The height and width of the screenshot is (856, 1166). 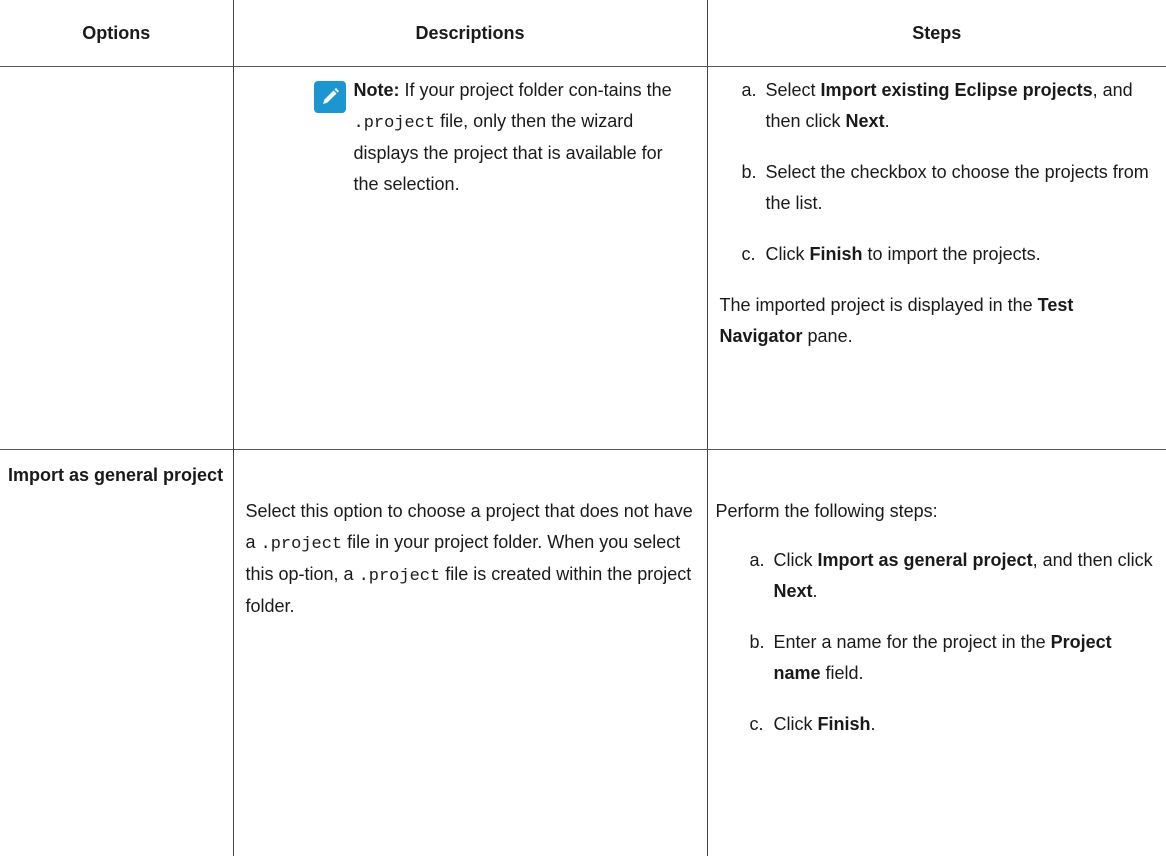 What do you see at coordinates (377, 90) in the screenshot?
I see `note-label: Note:` at bounding box center [377, 90].